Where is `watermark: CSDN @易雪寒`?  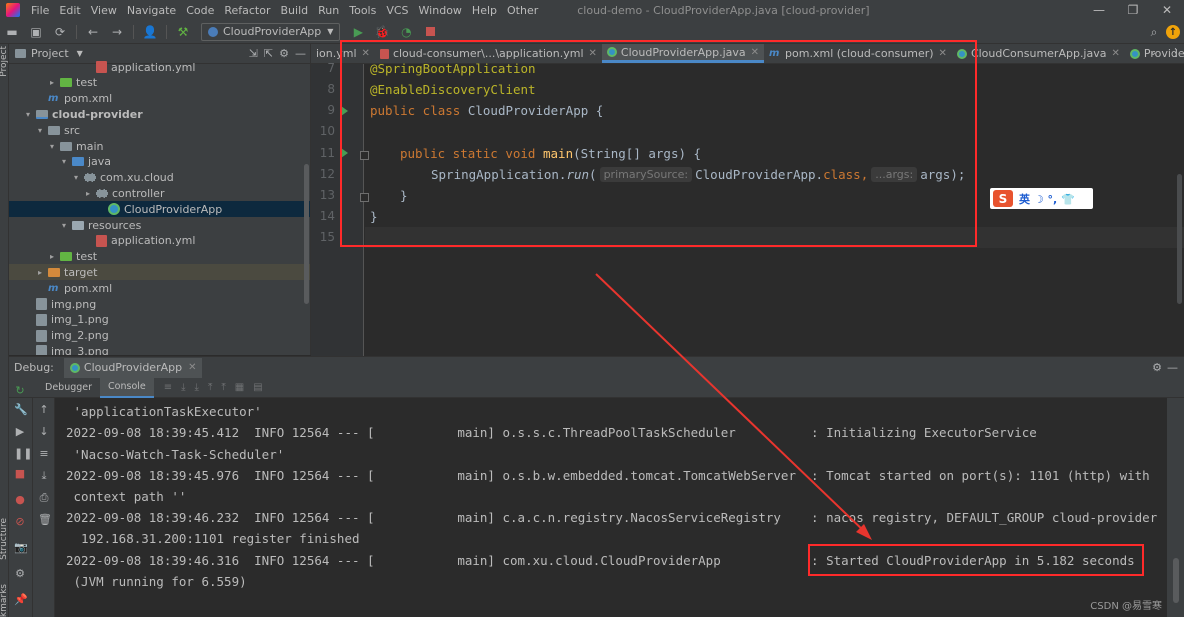 watermark: CSDN @易雪寒 is located at coordinates (1126, 606).